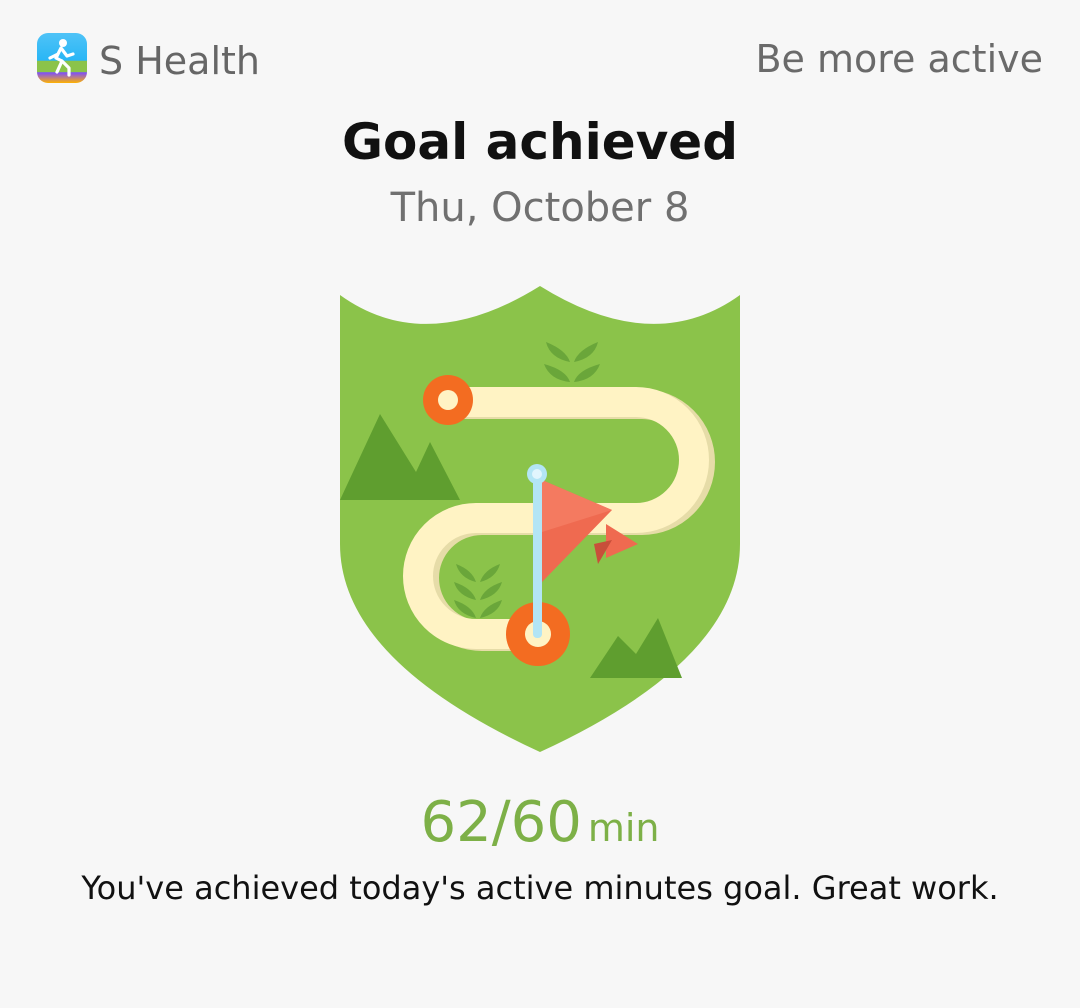  I want to click on active-minutes-score: 62/60 min, so click(540, 829).